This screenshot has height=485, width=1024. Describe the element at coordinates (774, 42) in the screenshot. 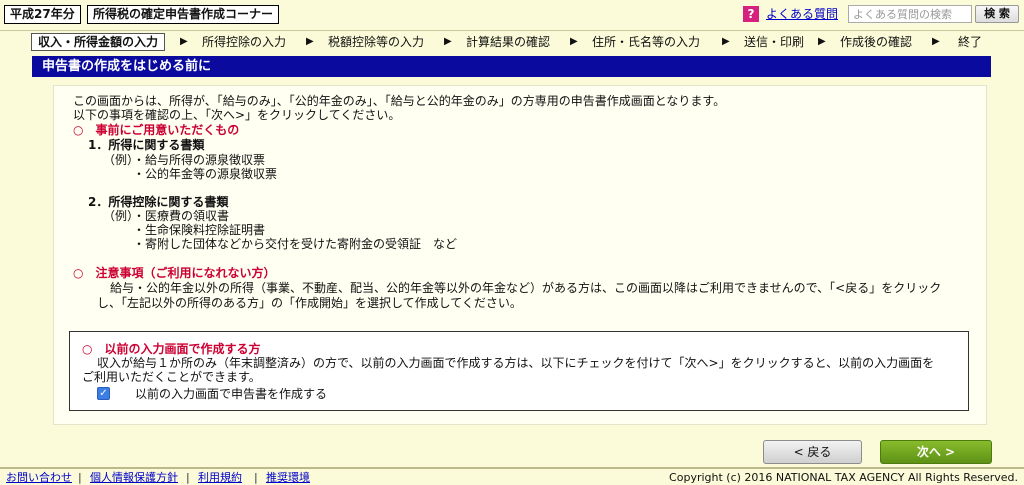

I see `step-send-print: 送信・印刷` at that location.